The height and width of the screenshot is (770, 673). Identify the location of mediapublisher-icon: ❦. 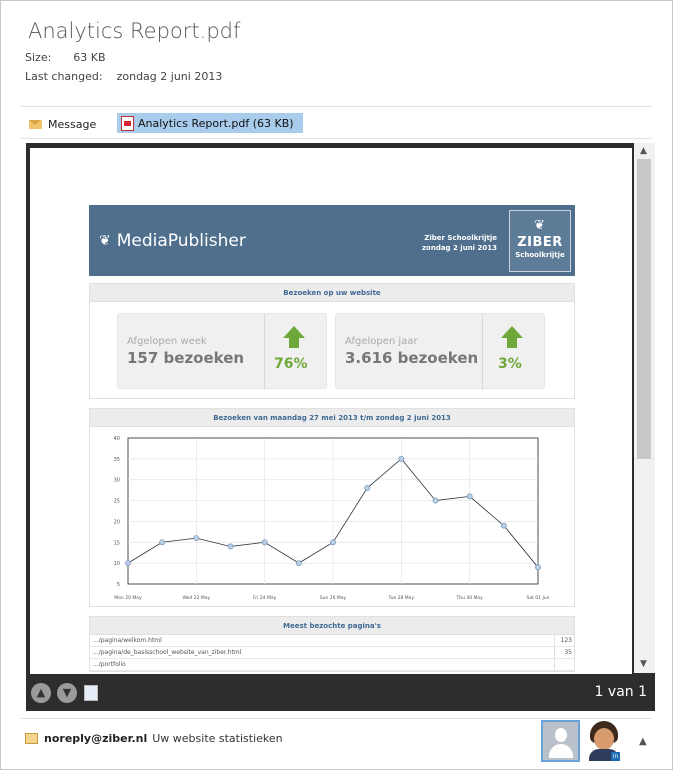
(105, 241).